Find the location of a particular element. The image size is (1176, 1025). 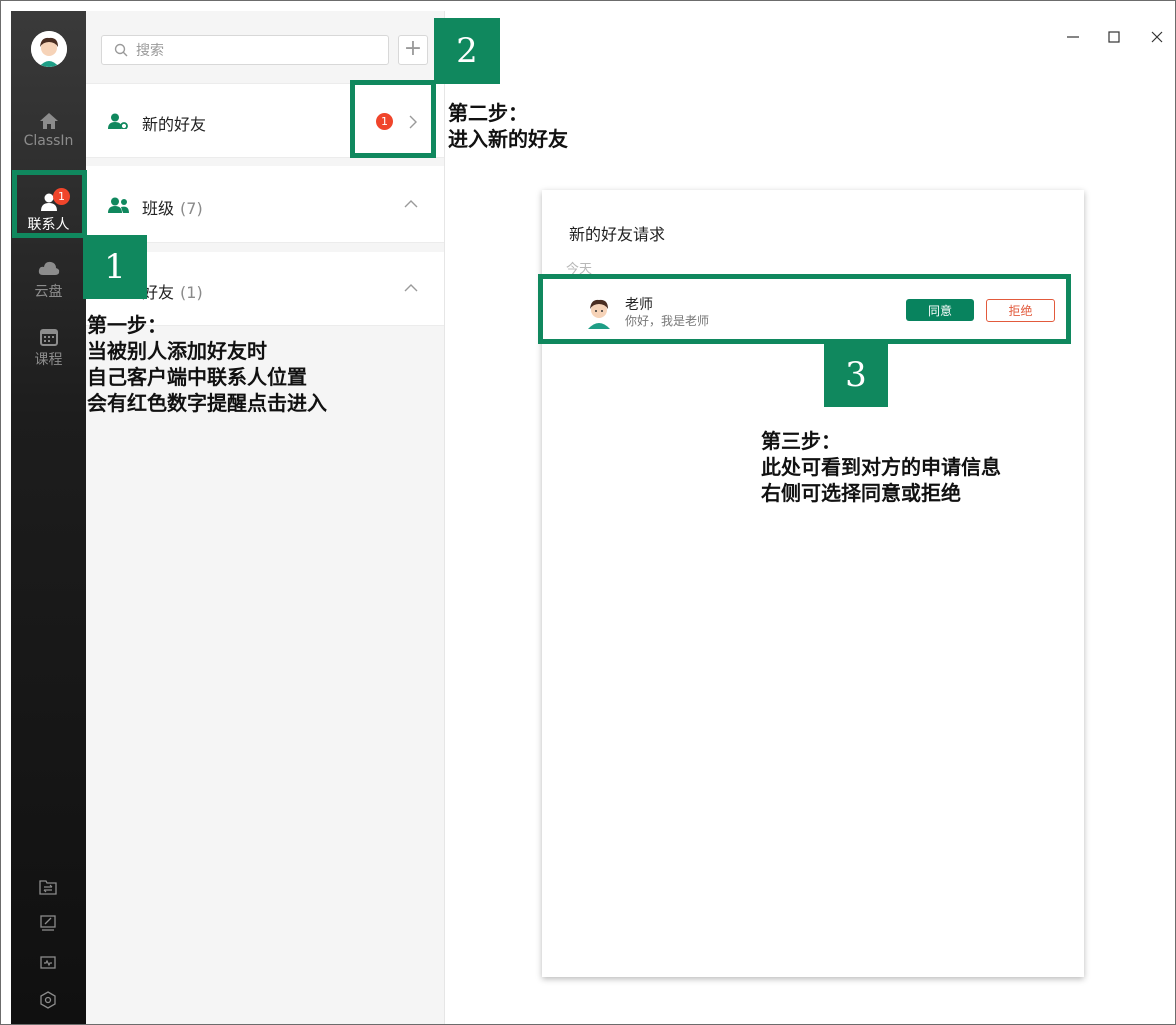

minimize-icon is located at coordinates (1073, 37).